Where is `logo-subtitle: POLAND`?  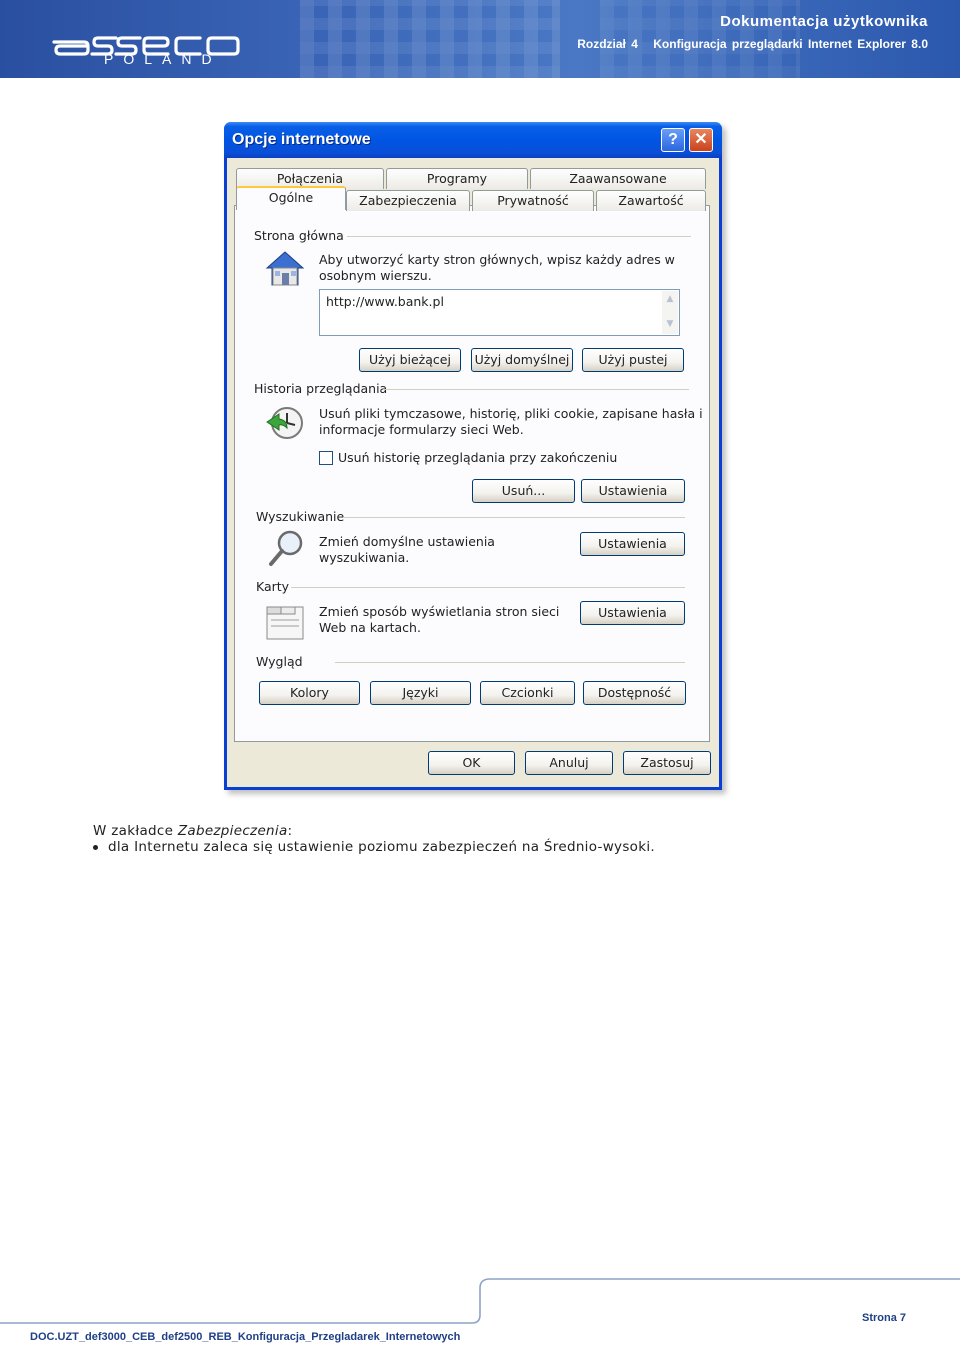
logo-subtitle: POLAND is located at coordinates (163, 59).